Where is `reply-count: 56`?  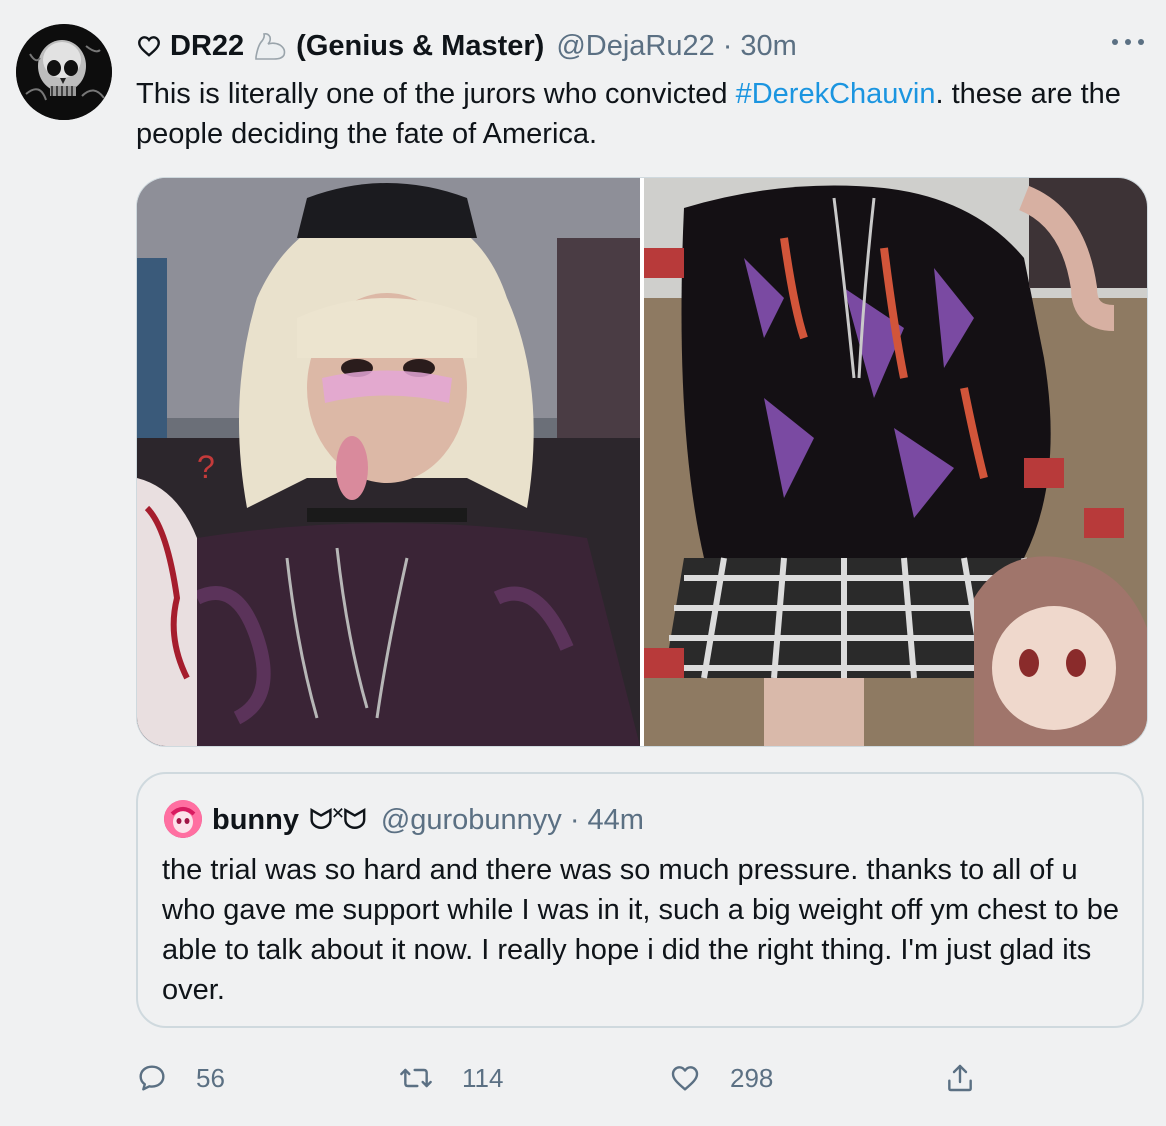 reply-count: 56 is located at coordinates (210, 1077).